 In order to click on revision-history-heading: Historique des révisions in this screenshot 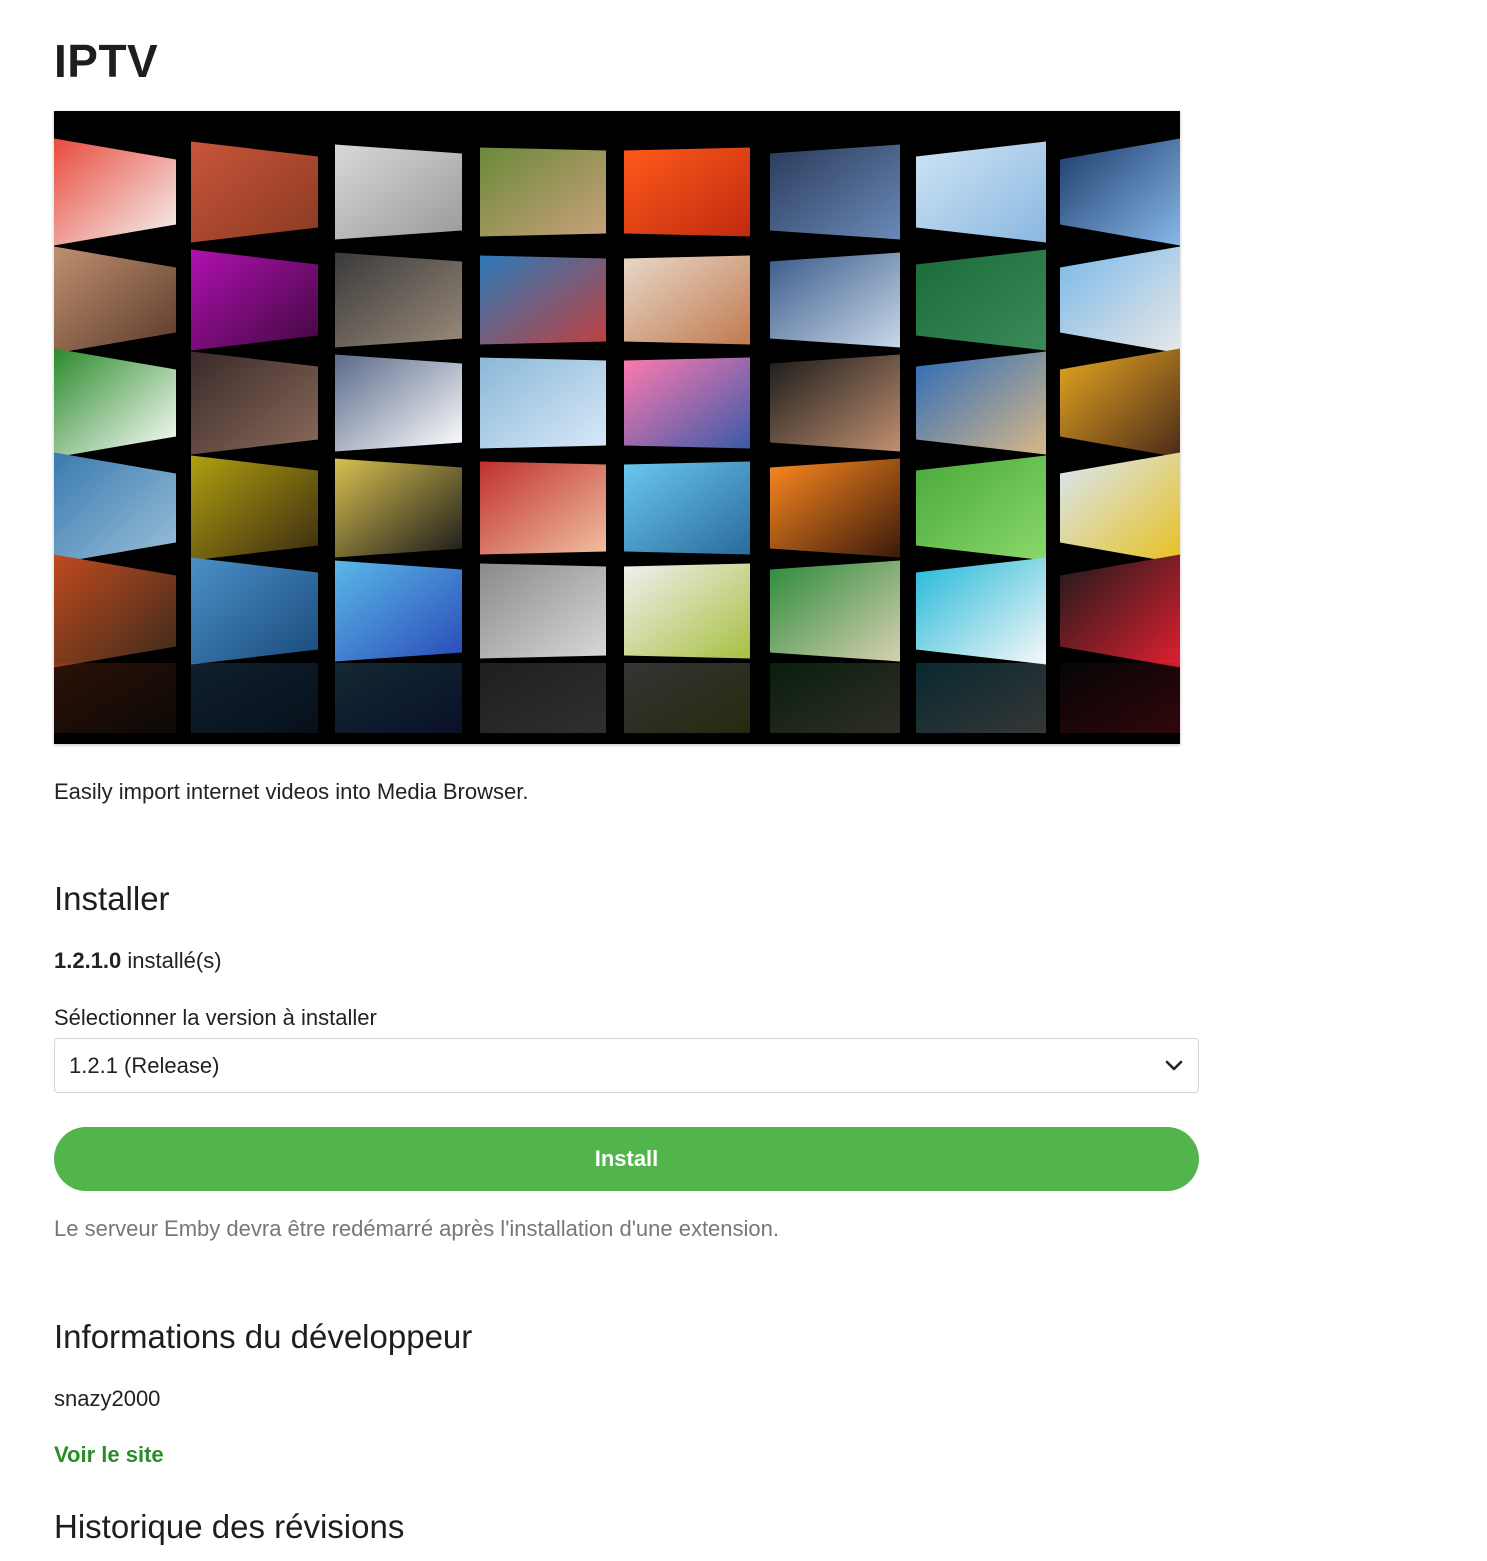, I will do `click(229, 1526)`.